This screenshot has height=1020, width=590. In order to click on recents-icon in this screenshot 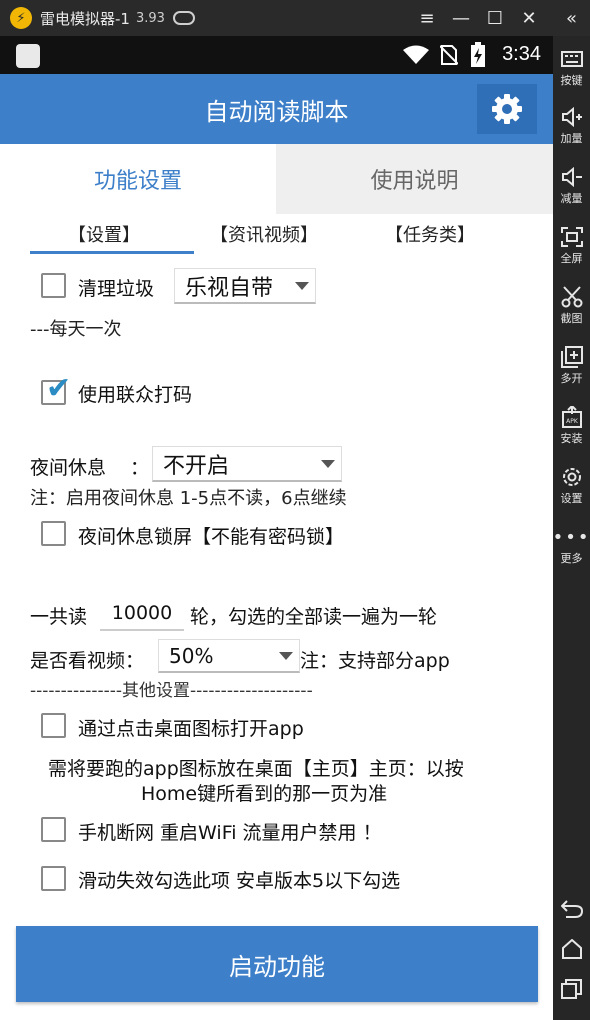, I will do `click(571, 989)`.